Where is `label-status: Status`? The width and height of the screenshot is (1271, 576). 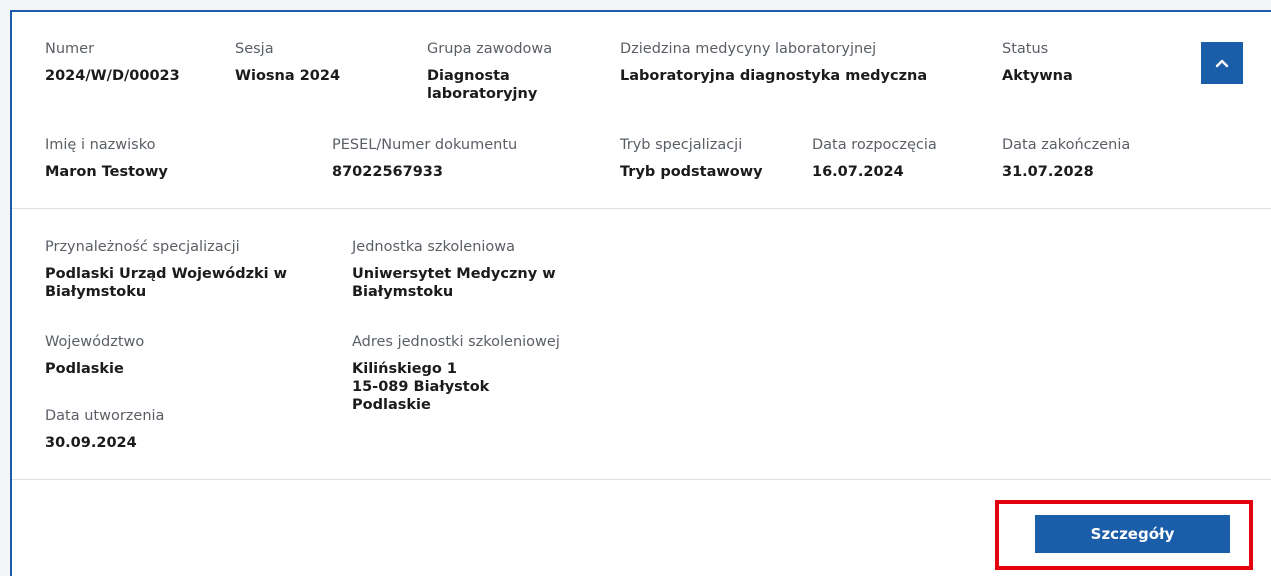 label-status: Status is located at coordinates (1025, 49).